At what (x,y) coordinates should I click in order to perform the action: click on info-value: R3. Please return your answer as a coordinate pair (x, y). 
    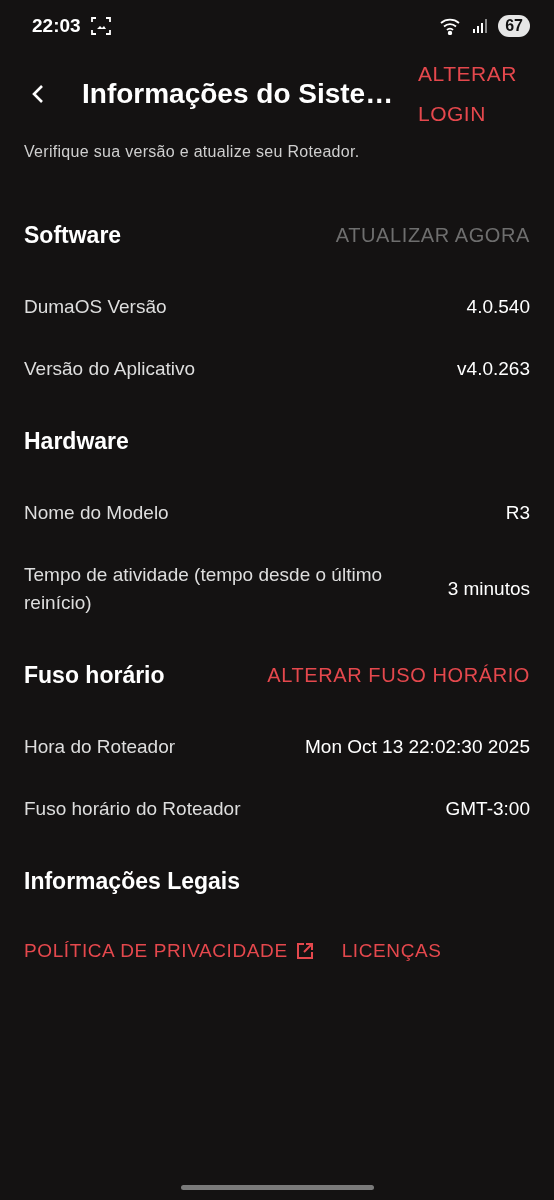
    Looking at the image, I should click on (517, 513).